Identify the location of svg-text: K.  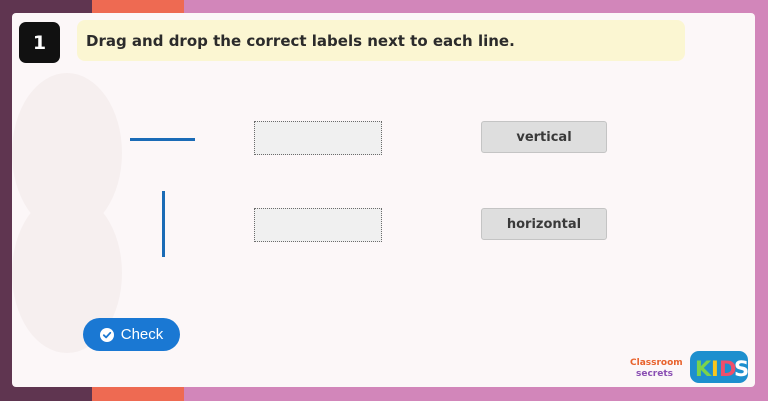
(703, 369).